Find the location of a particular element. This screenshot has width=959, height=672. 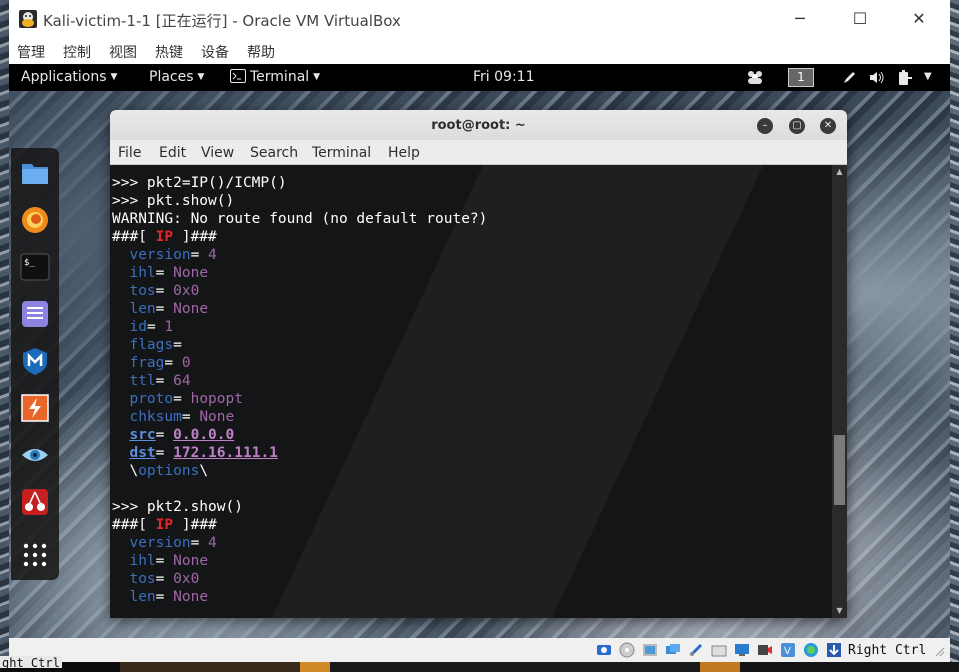

terminal-titlebar: root@root: ~ – ▢ ✕ is located at coordinates (478, 125).